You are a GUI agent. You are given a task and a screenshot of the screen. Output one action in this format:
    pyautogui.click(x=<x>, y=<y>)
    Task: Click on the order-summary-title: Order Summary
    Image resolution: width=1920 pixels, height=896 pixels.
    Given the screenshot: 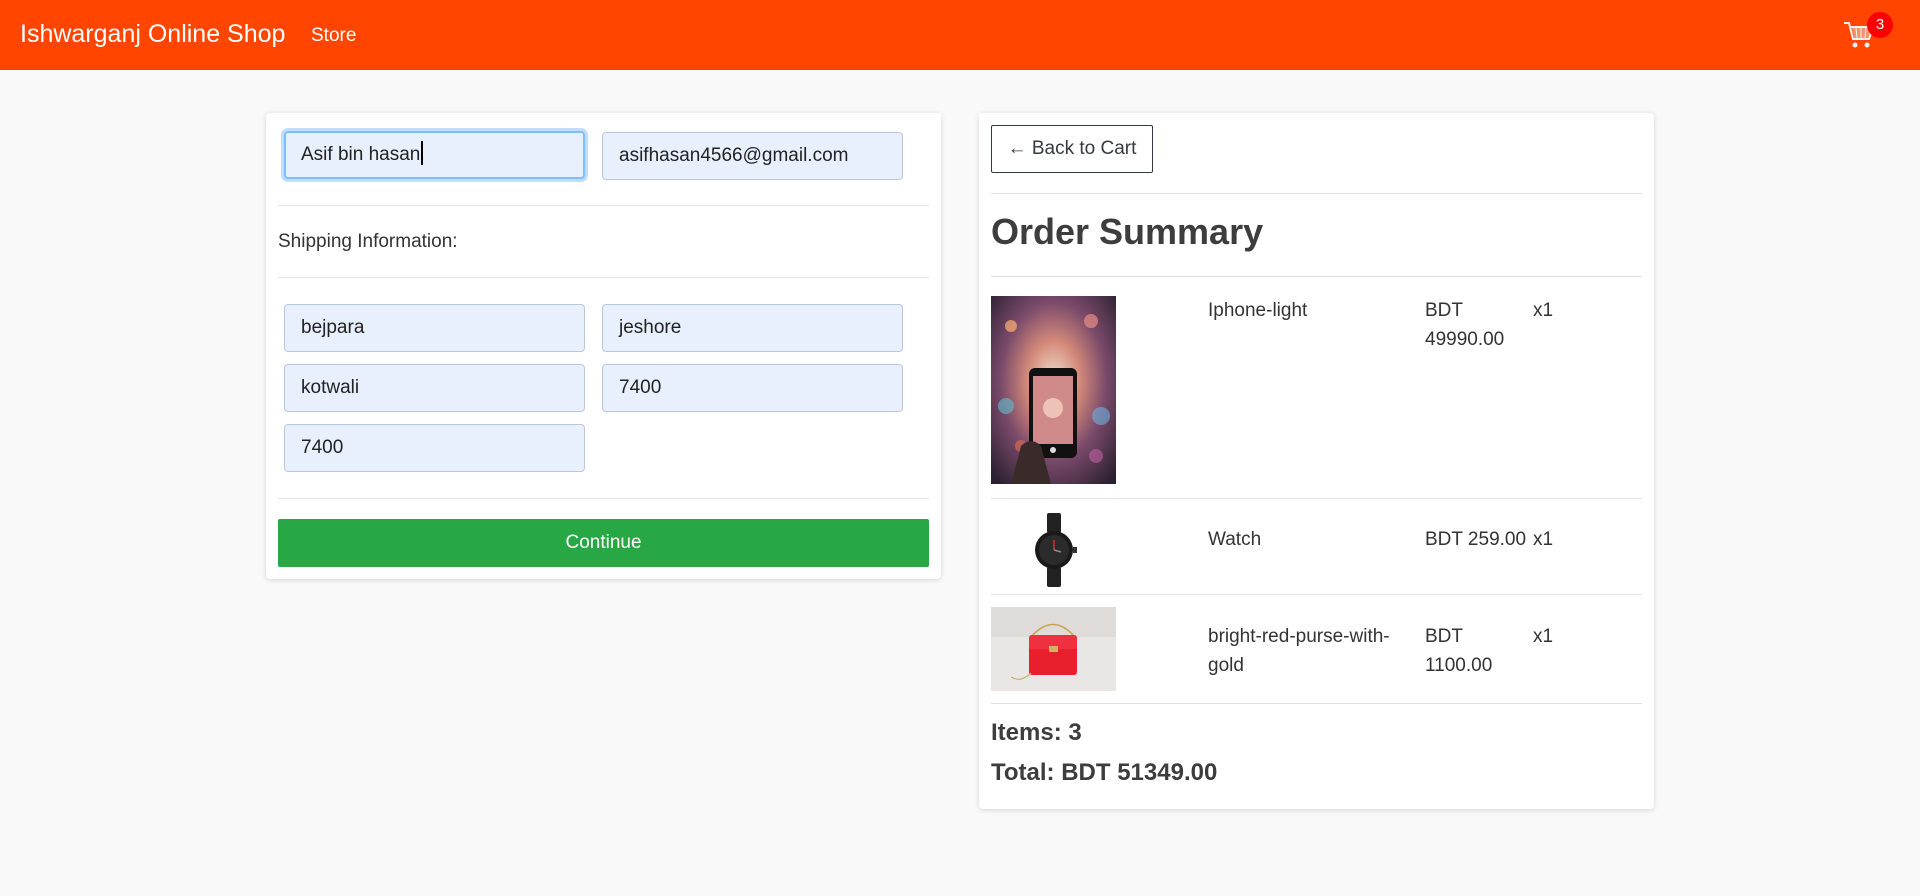 What is the action you would take?
    pyautogui.click(x=1127, y=231)
    